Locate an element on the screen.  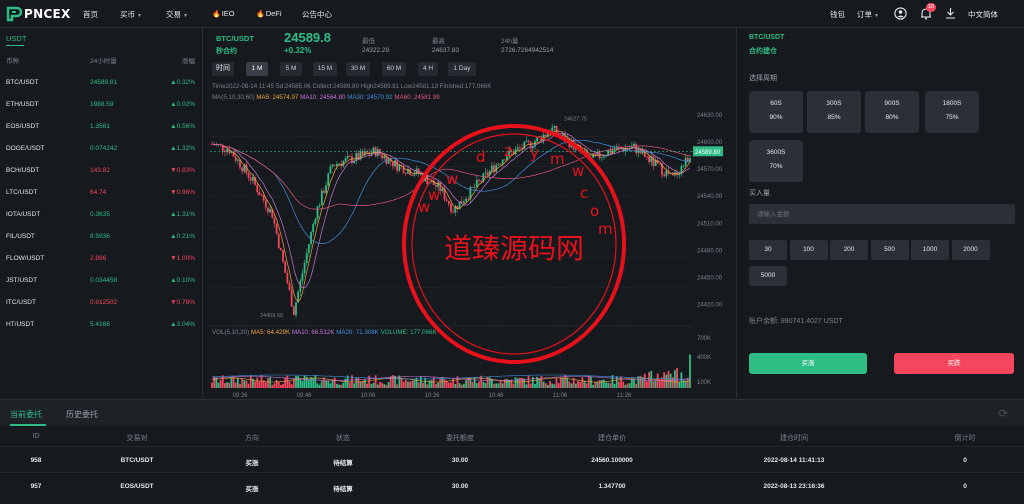
brand-logo: PNCEX is located at coordinates (38, 14).